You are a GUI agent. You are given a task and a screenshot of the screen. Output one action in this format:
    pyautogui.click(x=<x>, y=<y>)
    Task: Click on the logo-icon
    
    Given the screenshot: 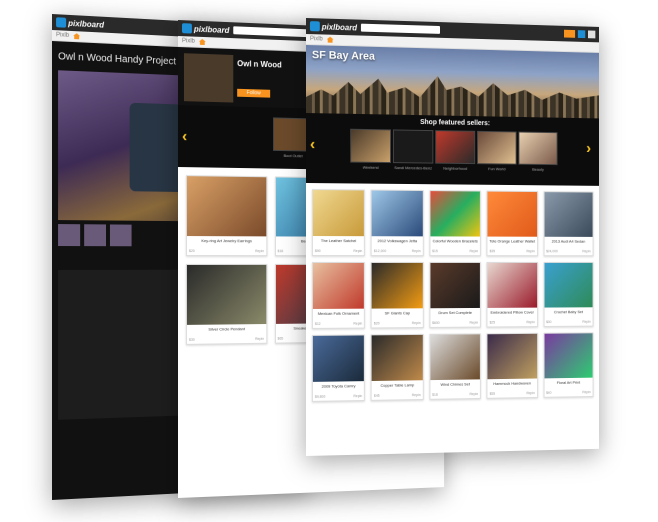 What is the action you would take?
    pyautogui.click(x=186, y=28)
    